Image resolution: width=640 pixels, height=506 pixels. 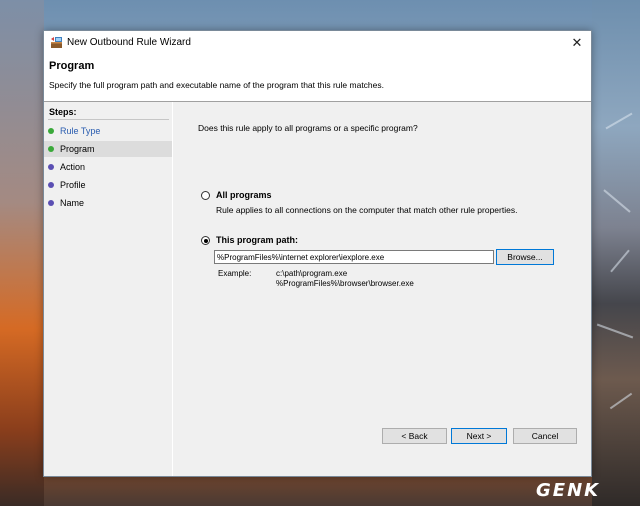 I want to click on example-line-2: %ProgramFiles%\browser\browser.exe, so click(x=345, y=283).